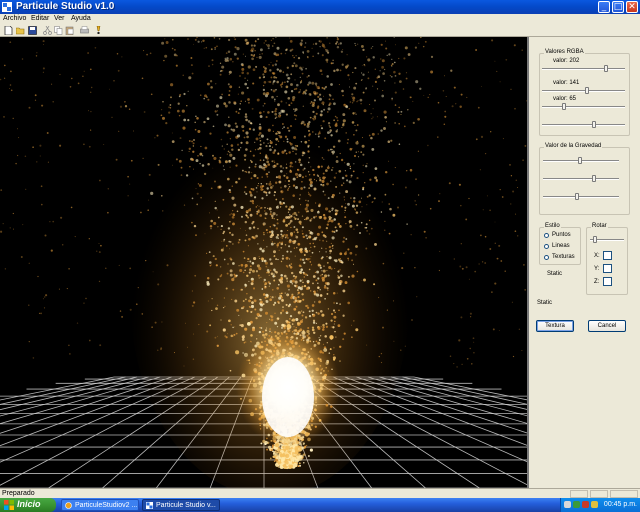 This screenshot has height=512, width=640. I want to click on gravity-group: Valor de la Gravedad, so click(584, 179).